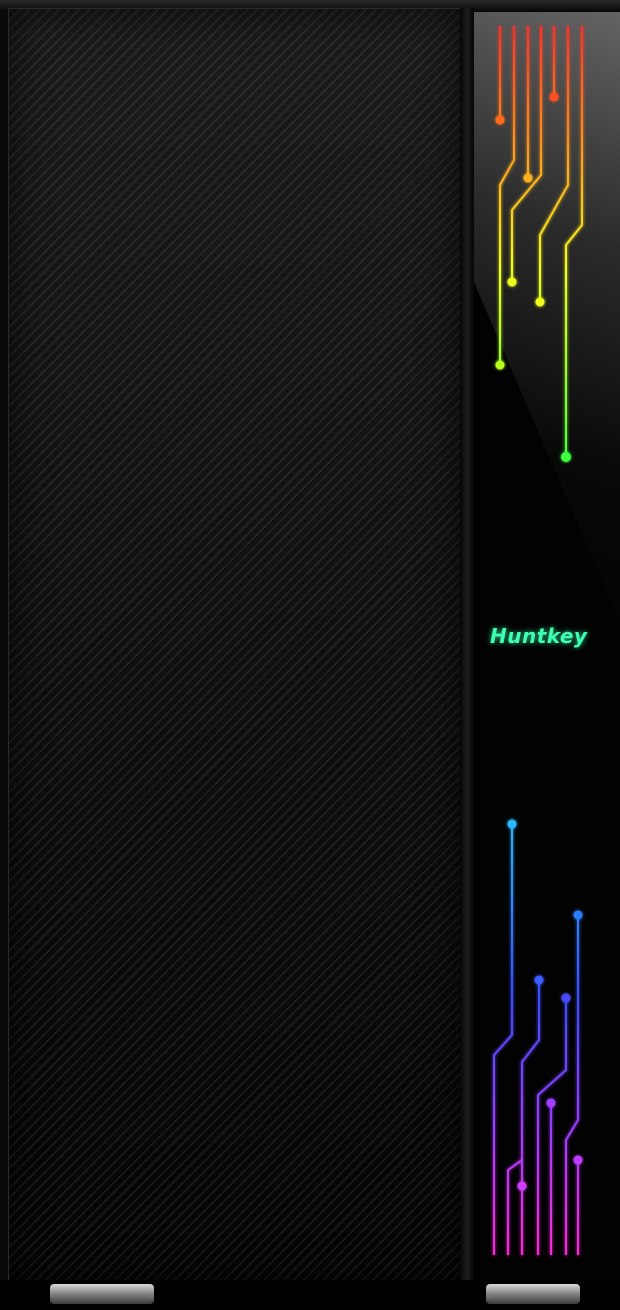  I want to click on rgb-circuit-traces, so click(538, 640).